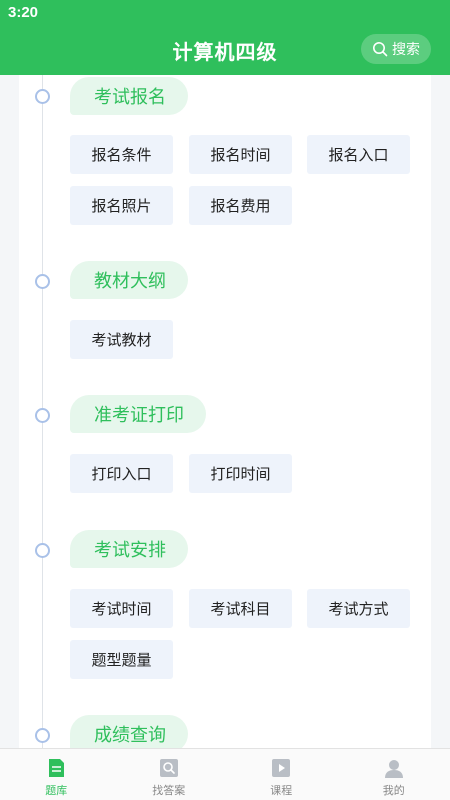  What do you see at coordinates (129, 280) in the screenshot?
I see `section-title: 教材大纲` at bounding box center [129, 280].